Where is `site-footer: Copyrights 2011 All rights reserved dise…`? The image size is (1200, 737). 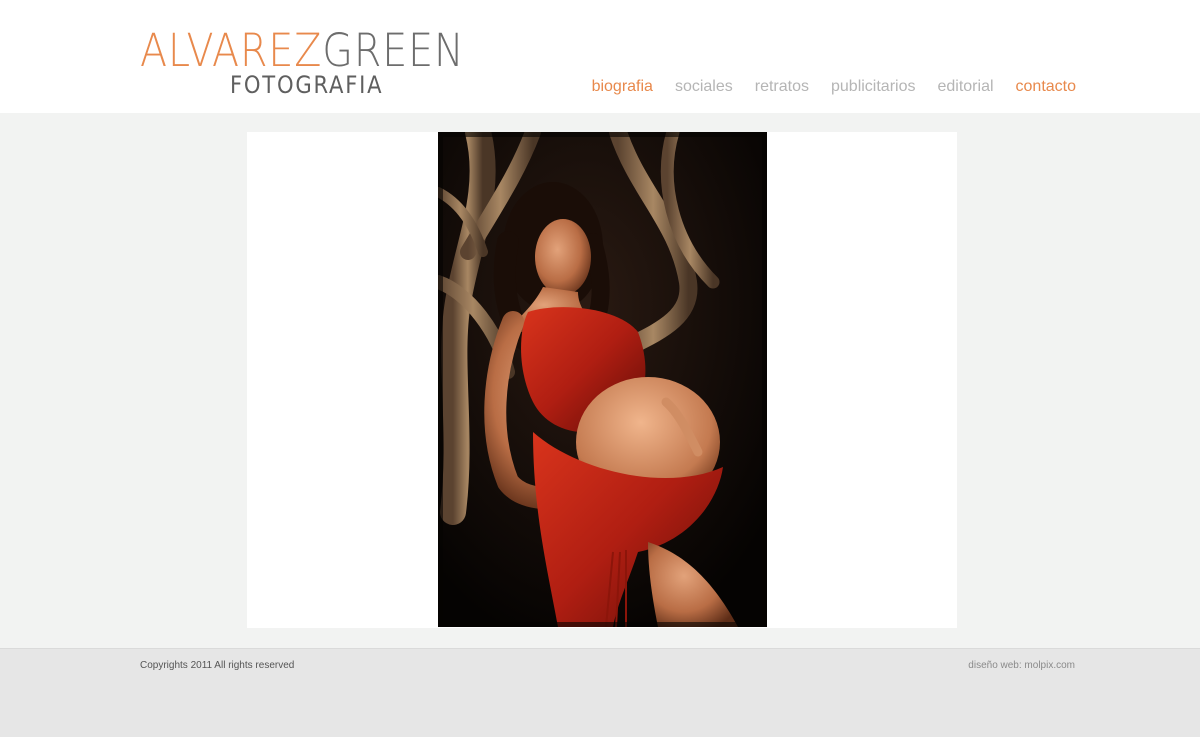
site-footer: Copyrights 2011 All rights reserved dise… is located at coordinates (600, 692).